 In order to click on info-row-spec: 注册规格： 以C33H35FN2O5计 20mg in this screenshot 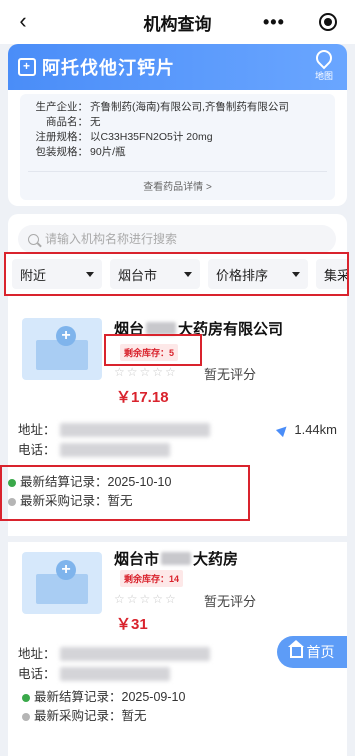, I will do `click(177, 137)`.